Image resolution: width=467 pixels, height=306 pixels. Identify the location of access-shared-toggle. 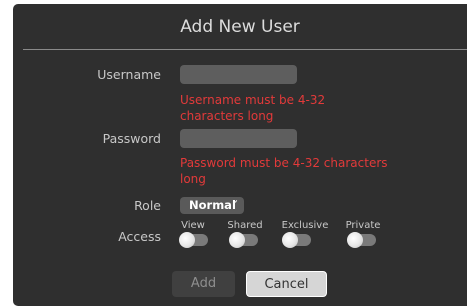
(243, 240).